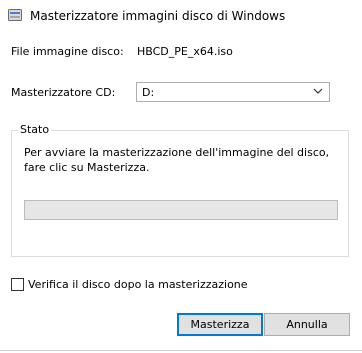 Image resolution: width=362 pixels, height=353 pixels. I want to click on burn-button: Masterizza, so click(220, 324).